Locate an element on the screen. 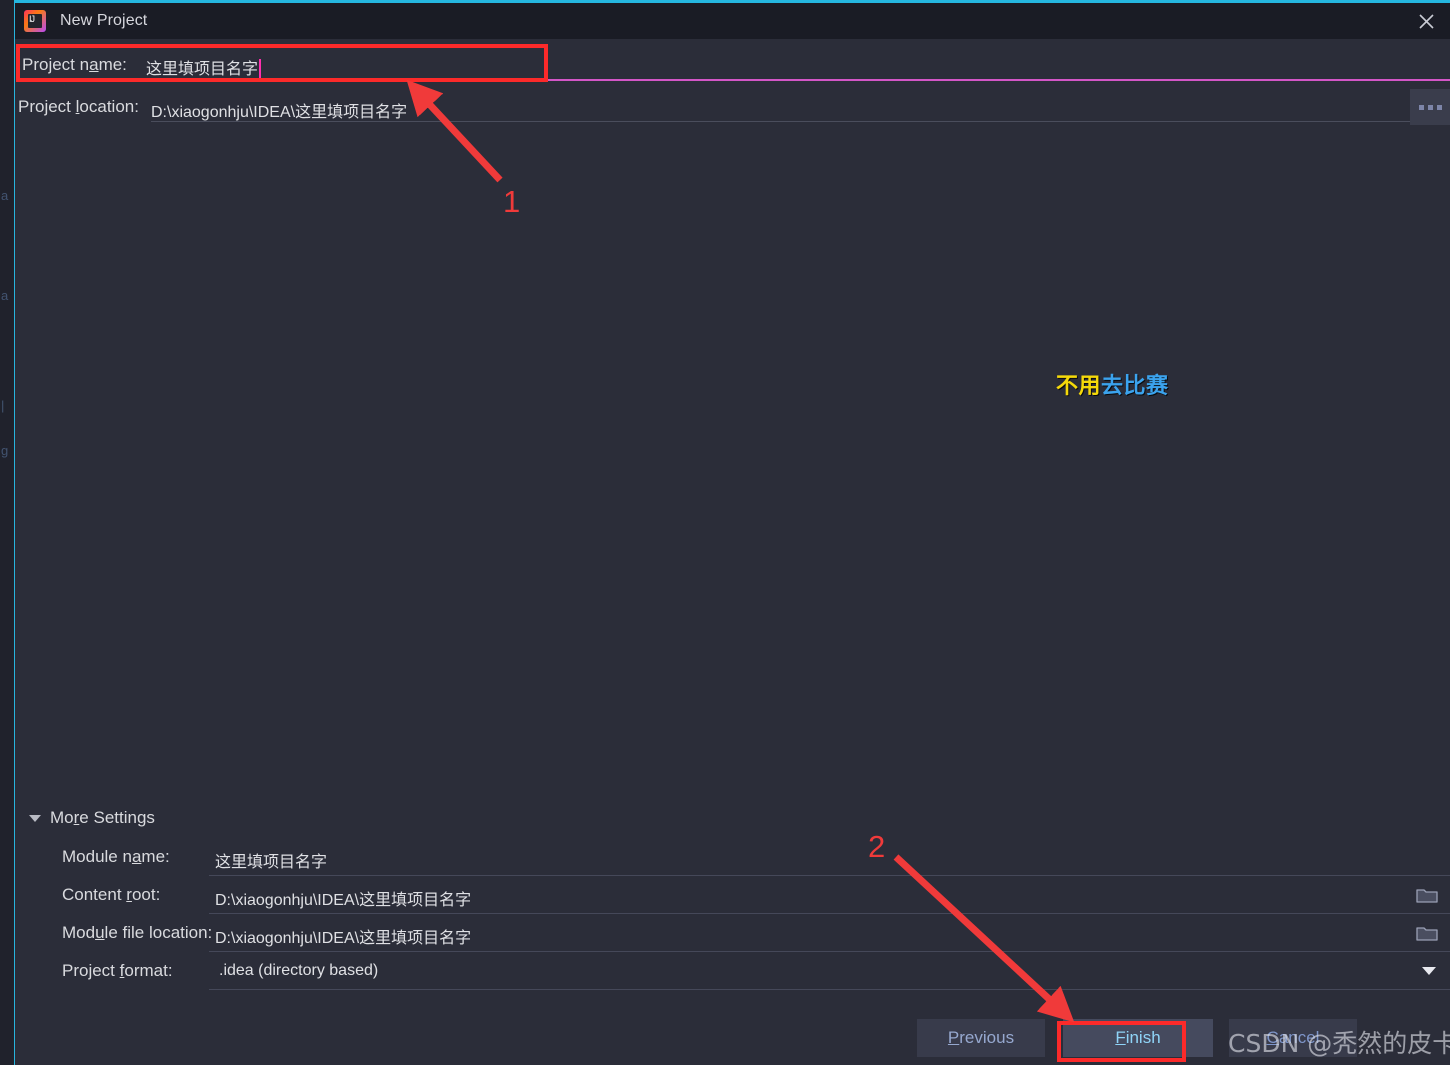  project-name-focus-underline is located at coordinates (798, 80).